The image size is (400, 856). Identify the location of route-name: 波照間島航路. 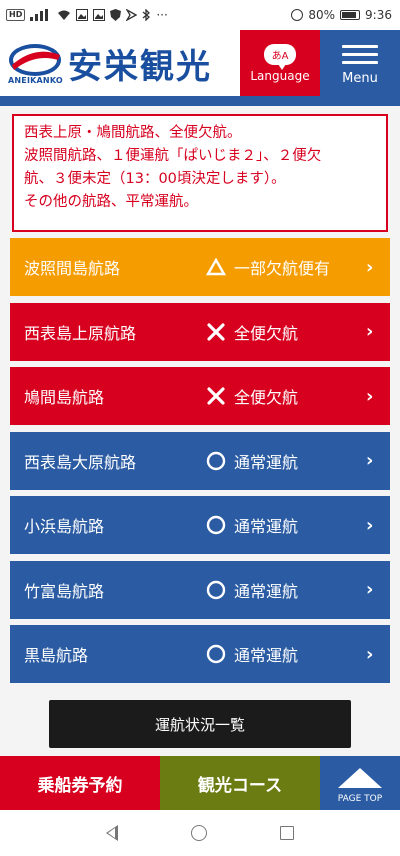
(72, 268).